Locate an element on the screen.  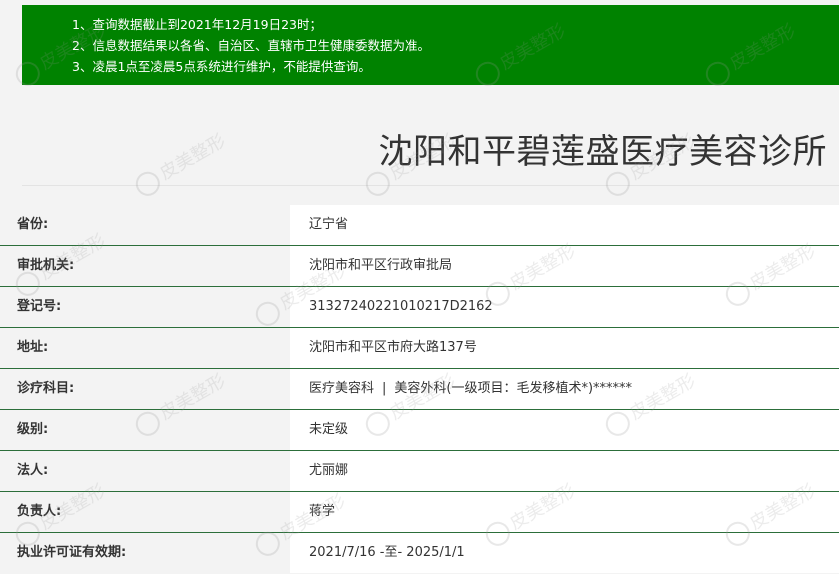
row-value: 沈阳市和平区行政审批局 is located at coordinates (381, 265).